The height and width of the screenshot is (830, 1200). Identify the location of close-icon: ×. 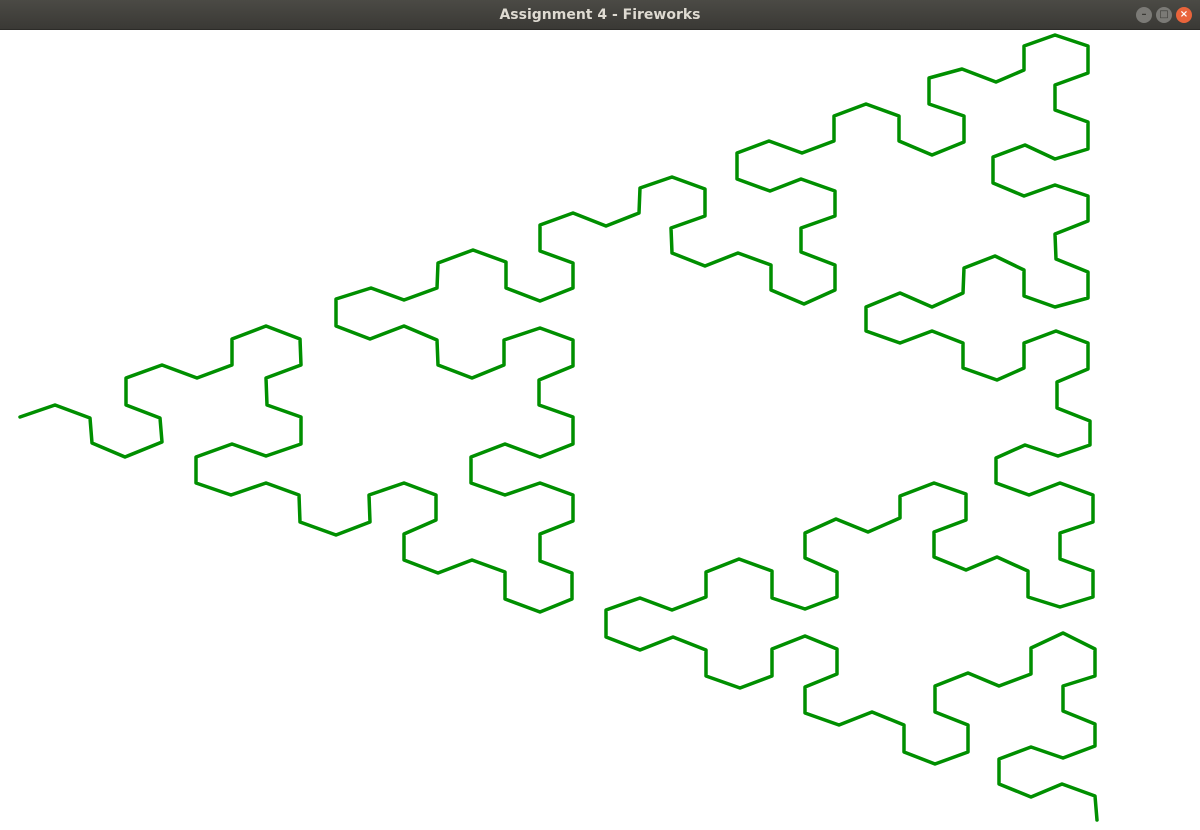
(1184, 15).